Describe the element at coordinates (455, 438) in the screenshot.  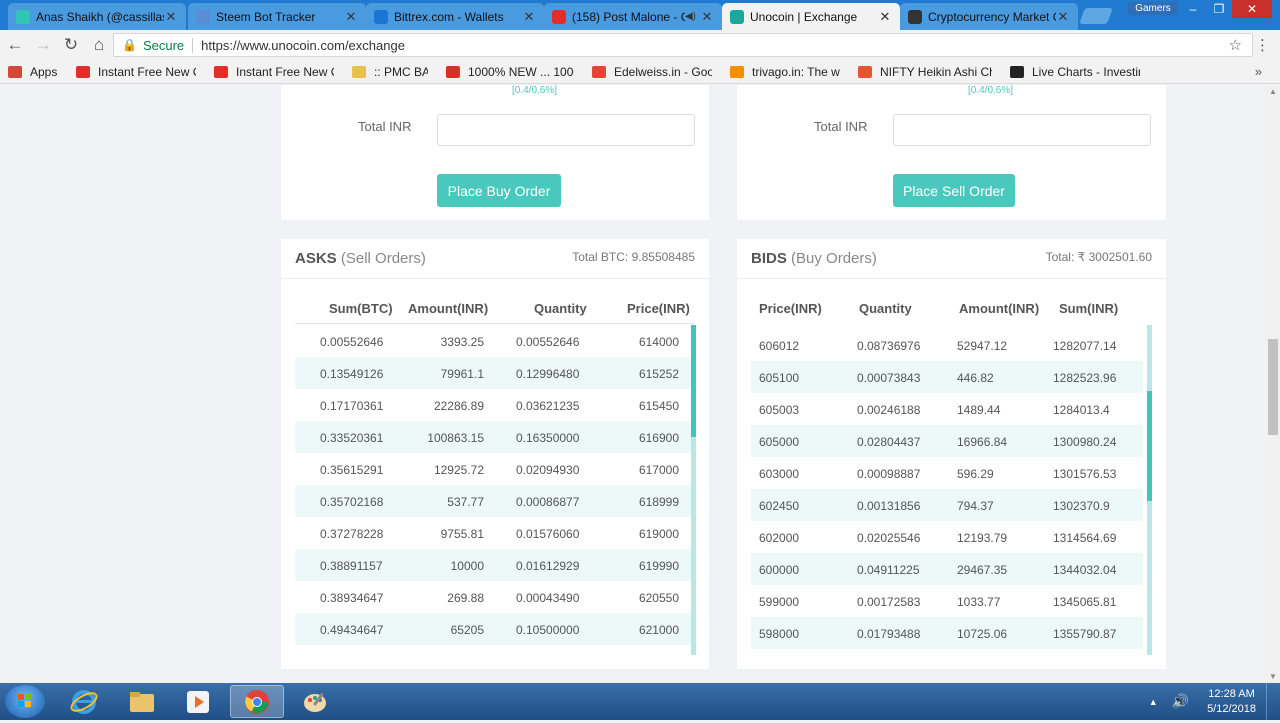
I see `asks-cell: 100863.15` at that location.